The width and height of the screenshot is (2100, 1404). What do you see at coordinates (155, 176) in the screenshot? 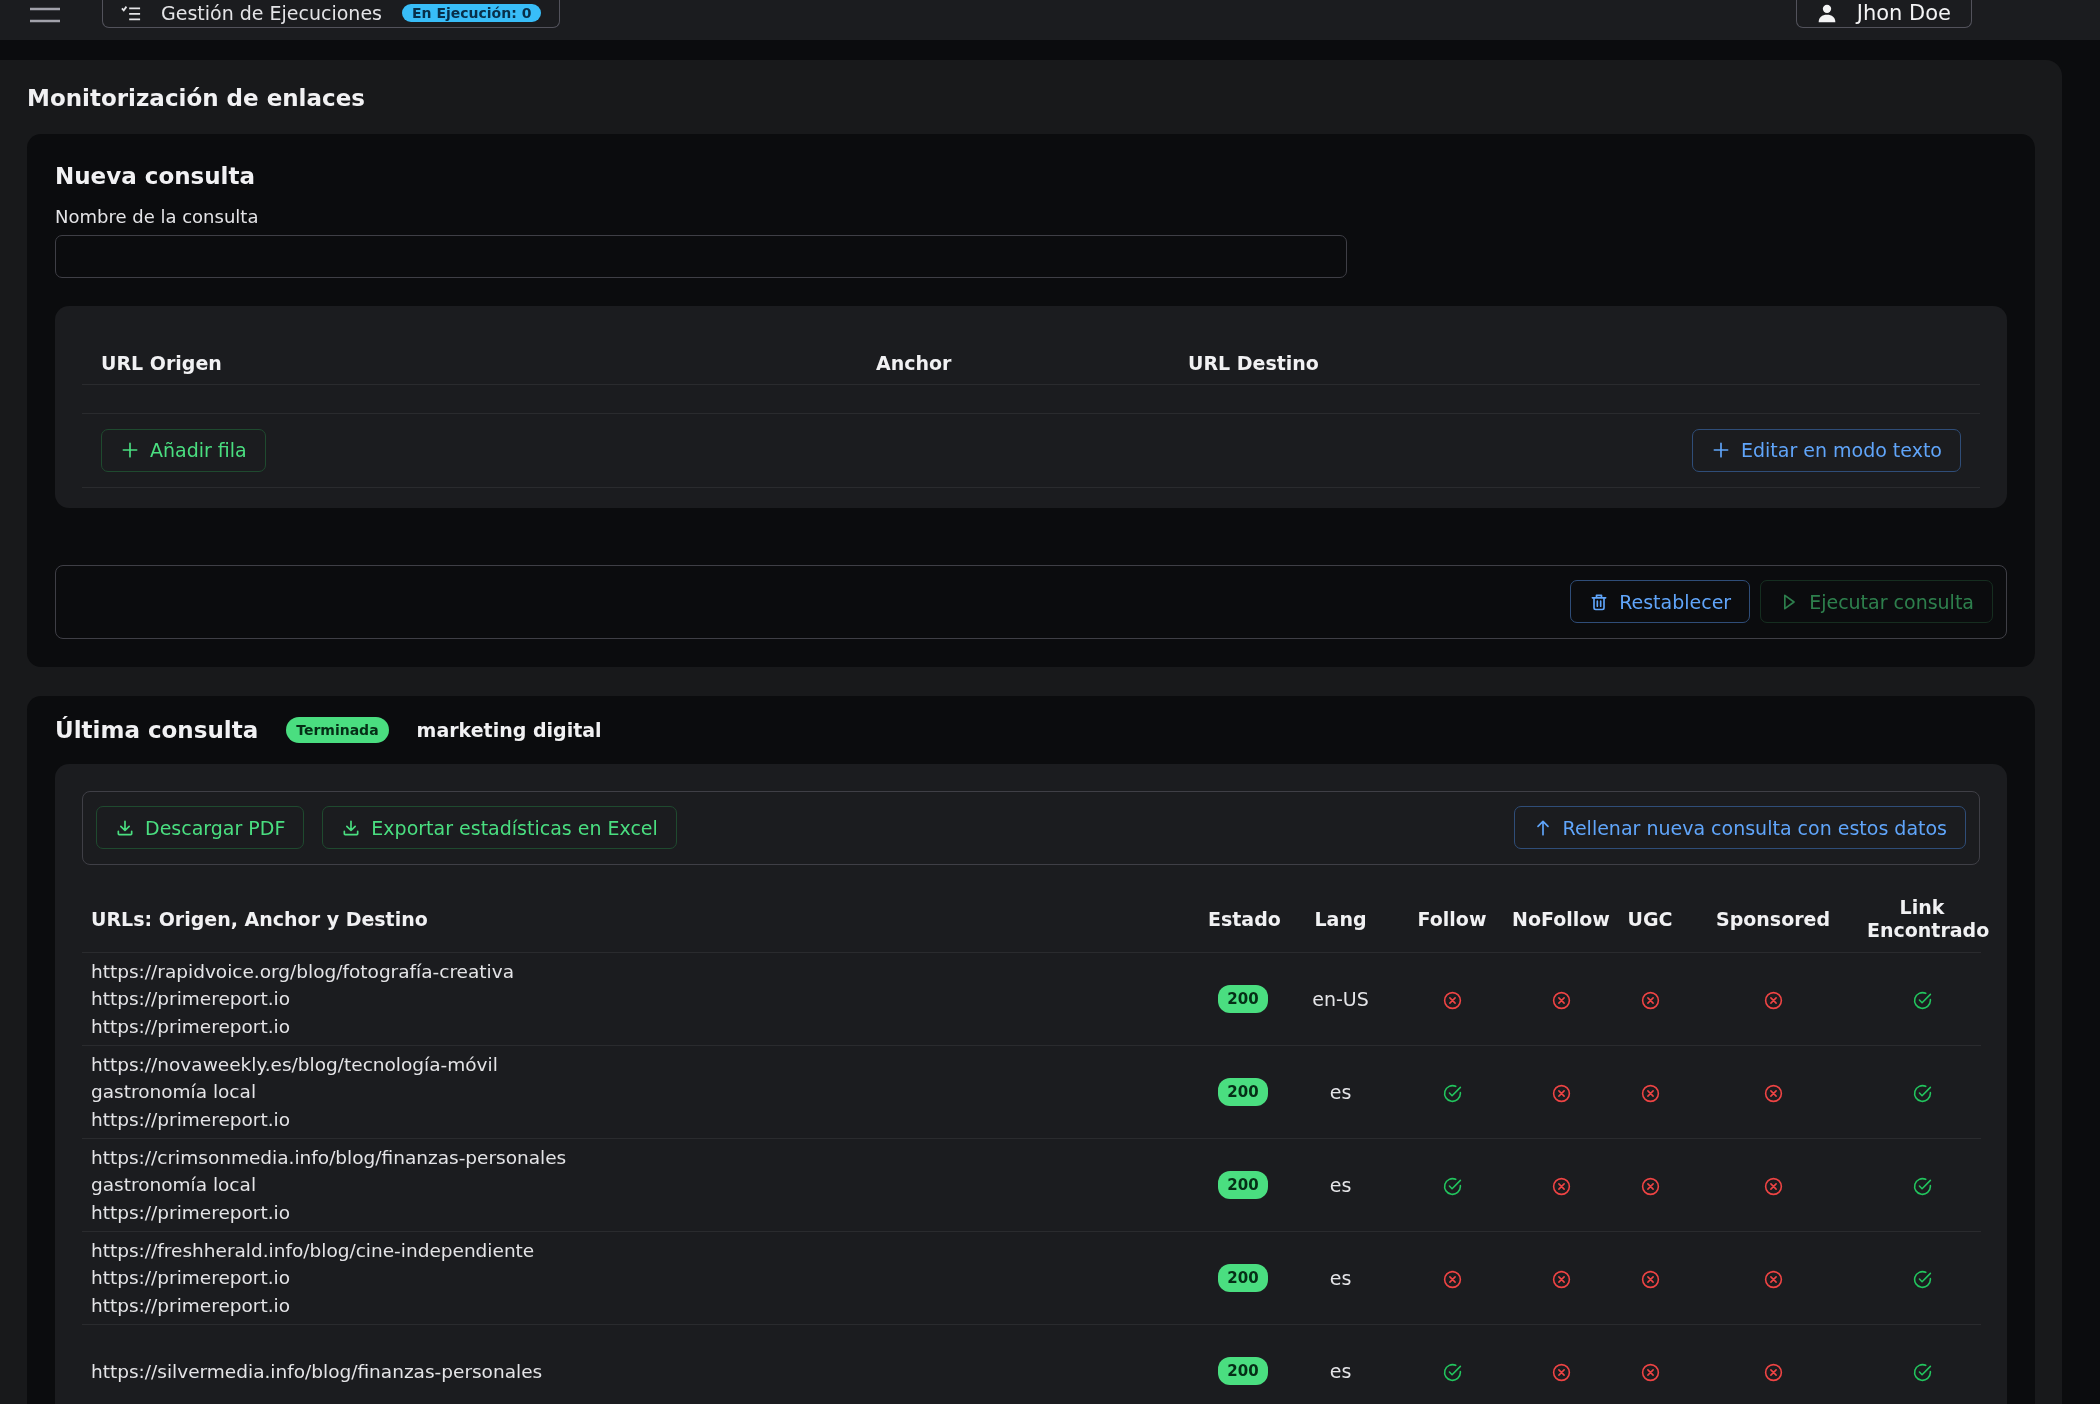
I see `card-title: Nueva consulta` at bounding box center [155, 176].